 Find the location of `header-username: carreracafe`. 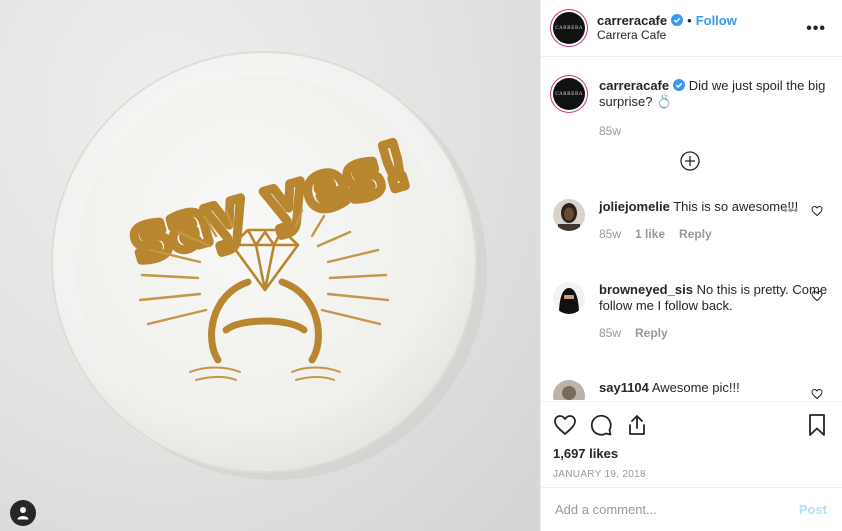

header-username: carreracafe is located at coordinates (632, 20).